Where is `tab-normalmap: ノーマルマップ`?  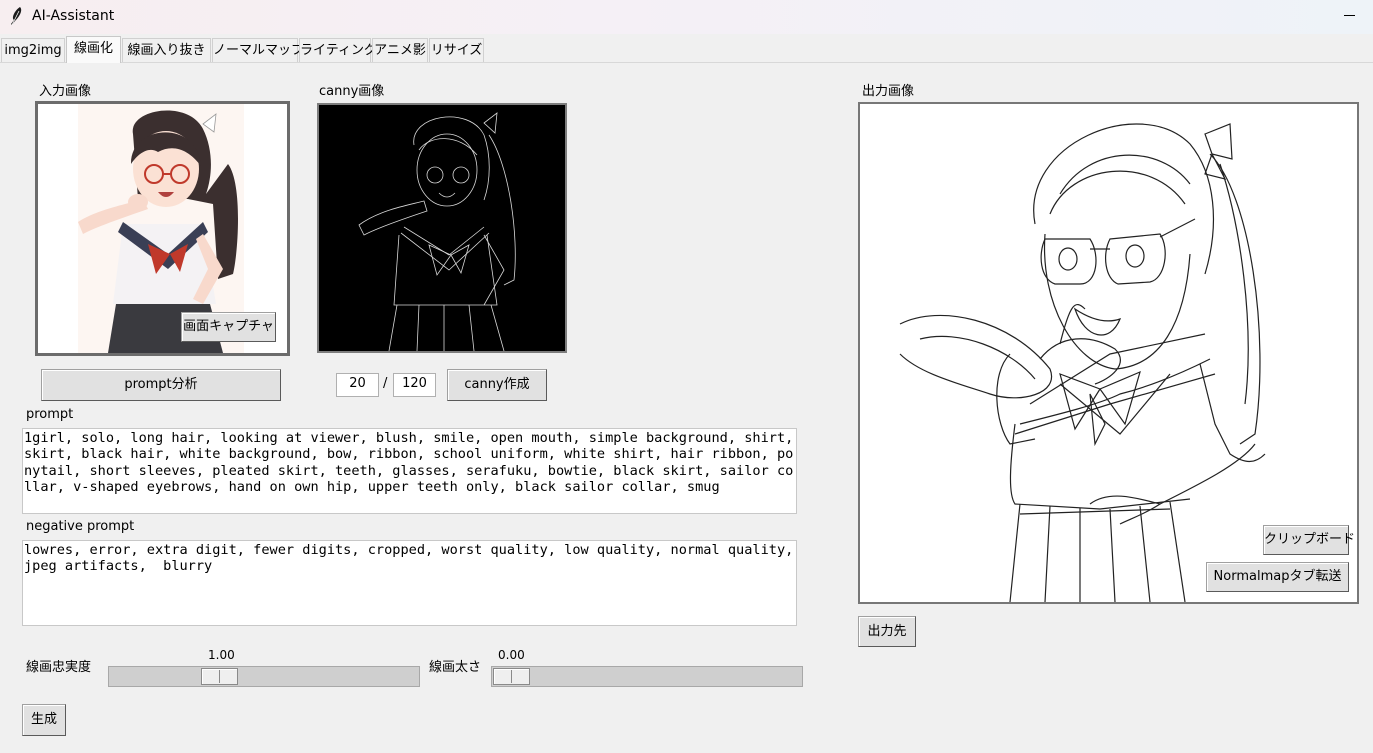
tab-normalmap: ノーマルマップ is located at coordinates (258, 50).